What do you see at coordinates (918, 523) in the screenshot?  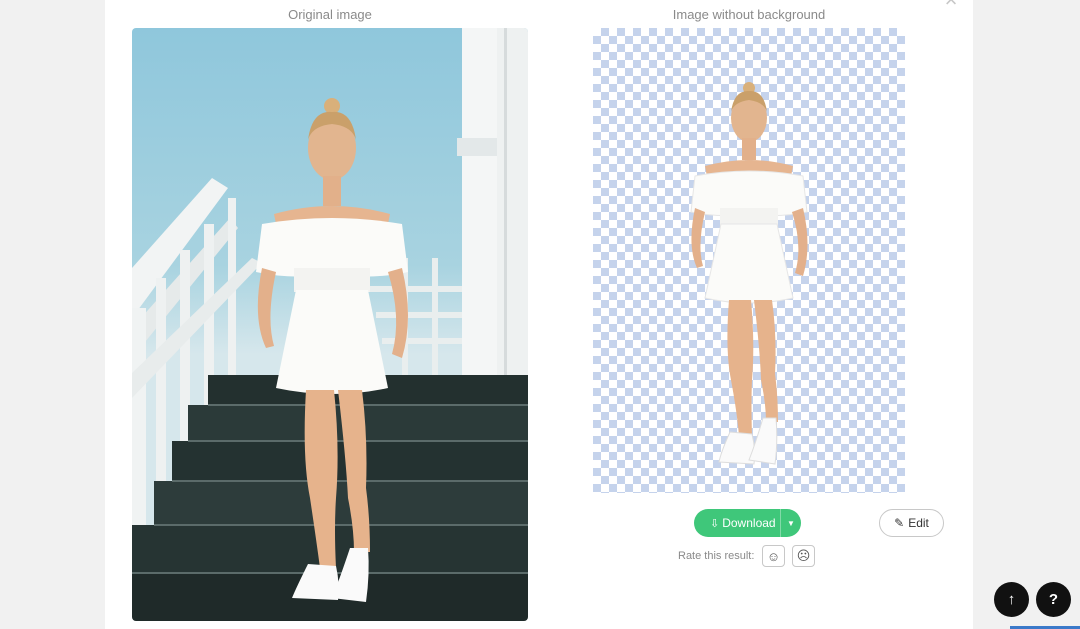 I see `edit-label: Edit` at bounding box center [918, 523].